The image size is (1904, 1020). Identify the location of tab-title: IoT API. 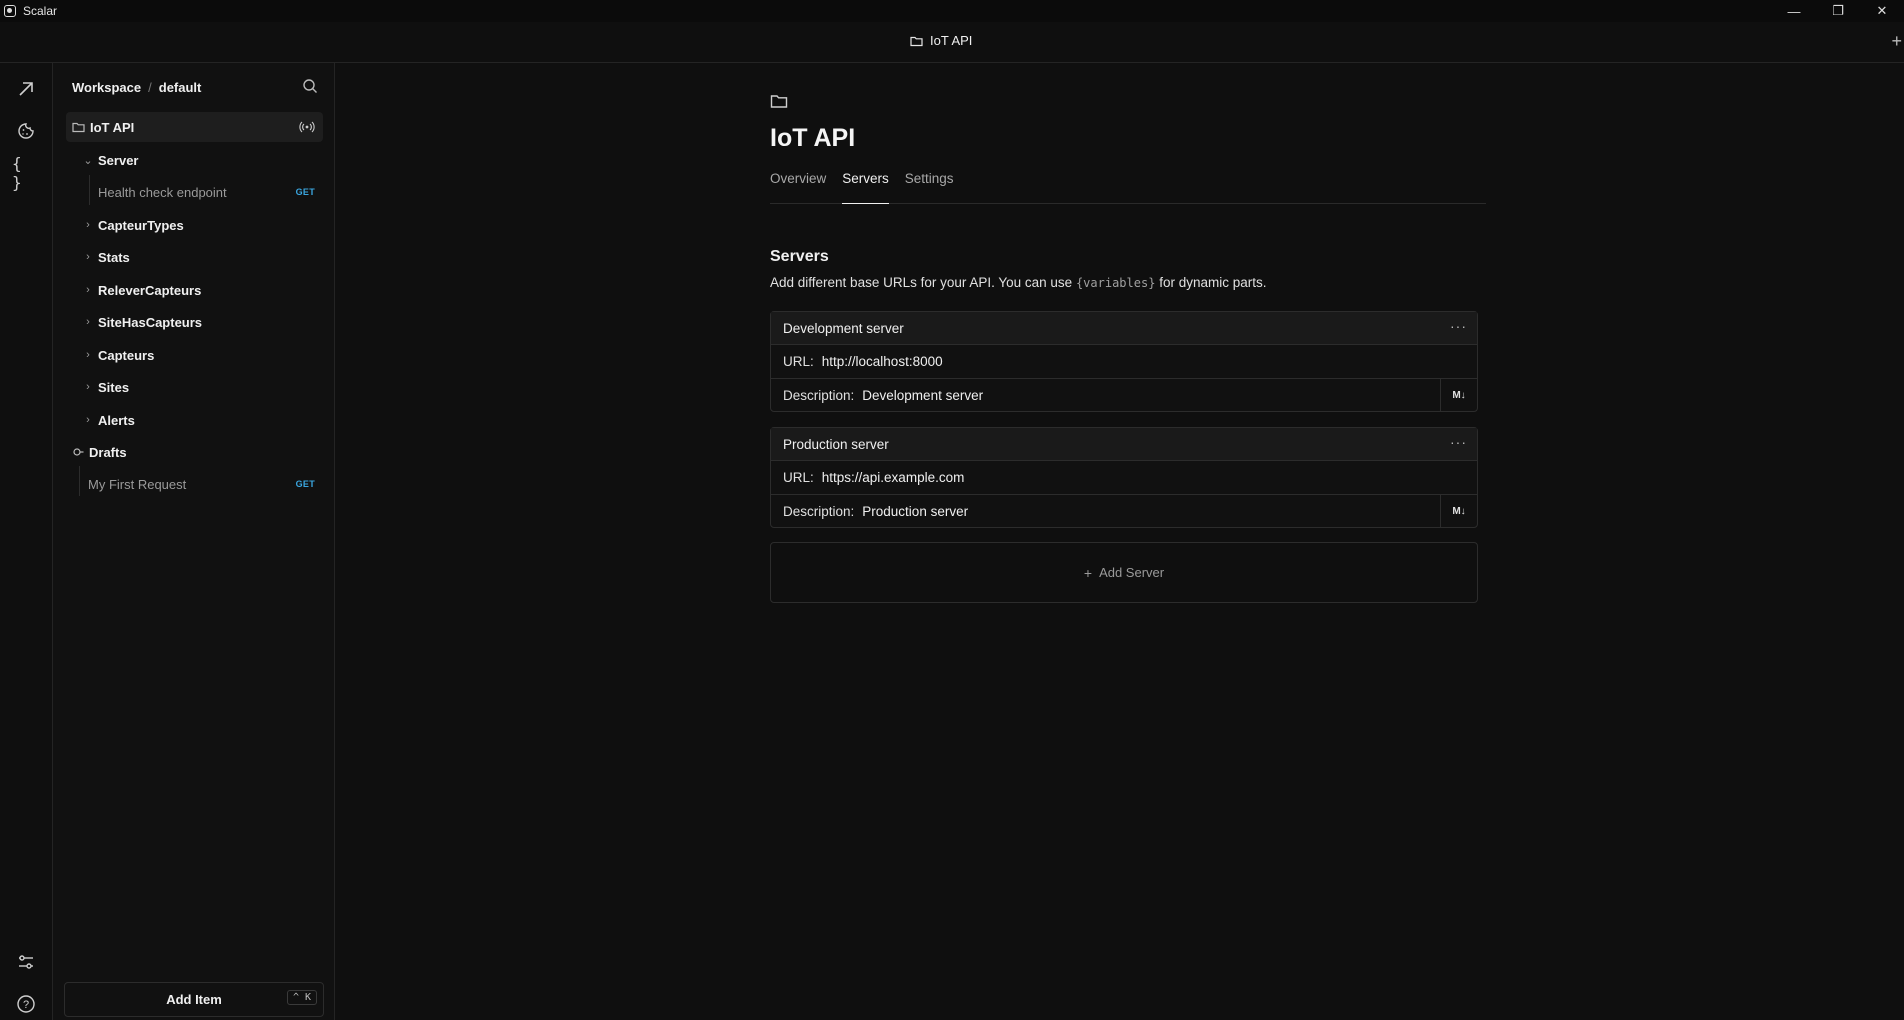
(951, 40).